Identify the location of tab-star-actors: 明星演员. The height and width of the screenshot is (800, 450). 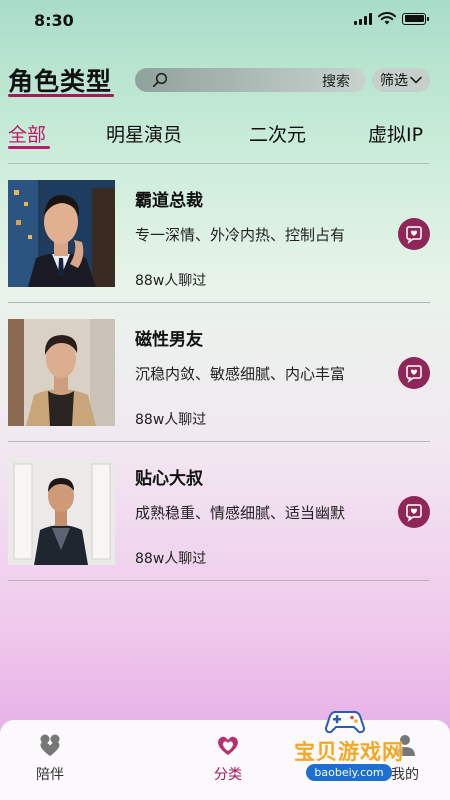
(144, 133).